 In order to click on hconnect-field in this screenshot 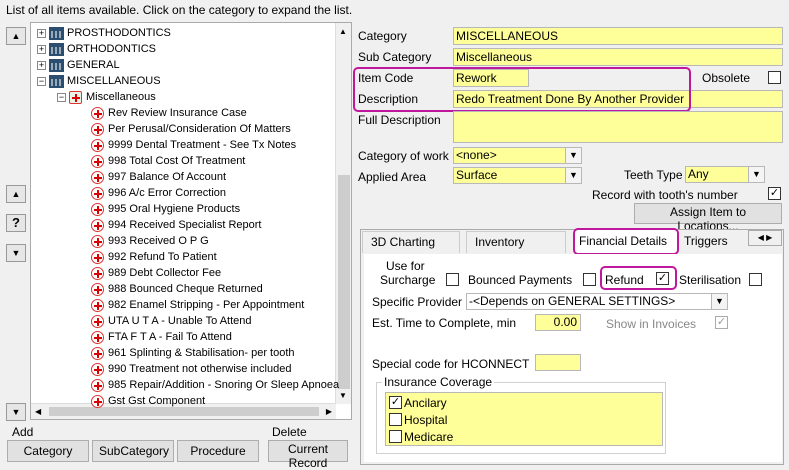, I will do `click(558, 362)`.